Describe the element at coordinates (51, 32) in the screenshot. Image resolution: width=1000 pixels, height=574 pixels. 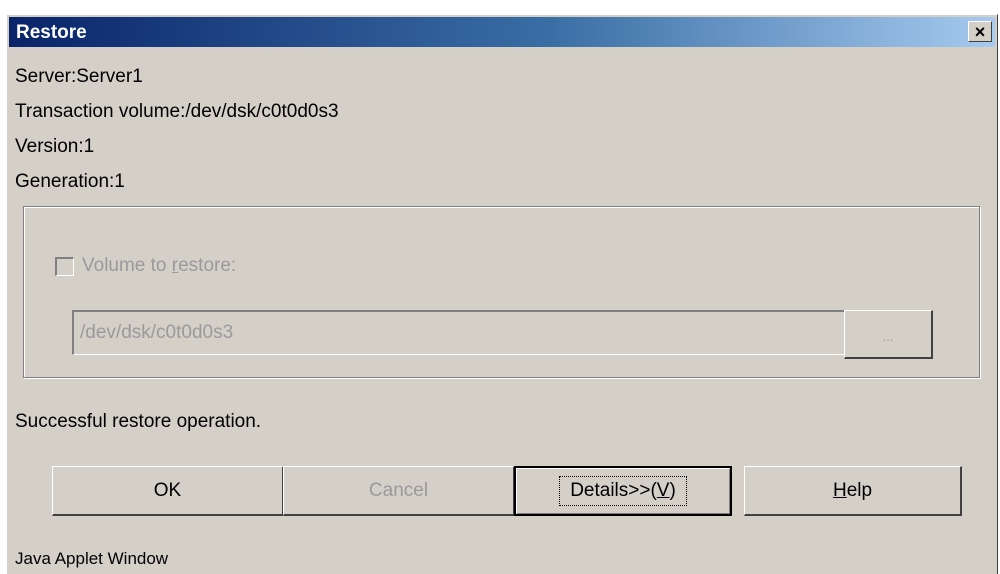
I see `window-title: Restore` at that location.